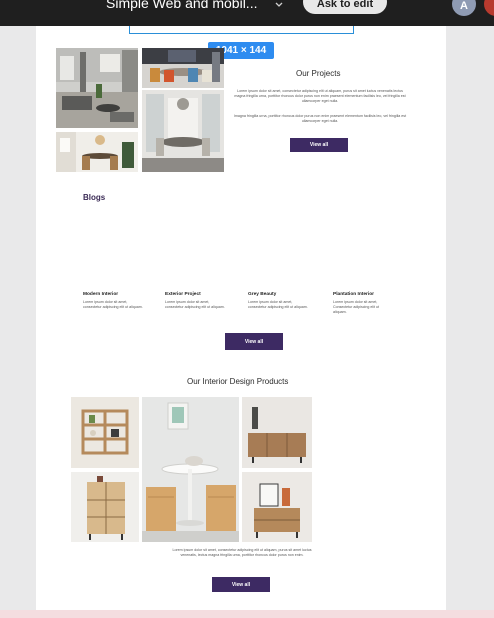 Image resolution: width=494 pixels, height=618 pixels. I want to click on product-photo-sideboard, so click(277, 432).